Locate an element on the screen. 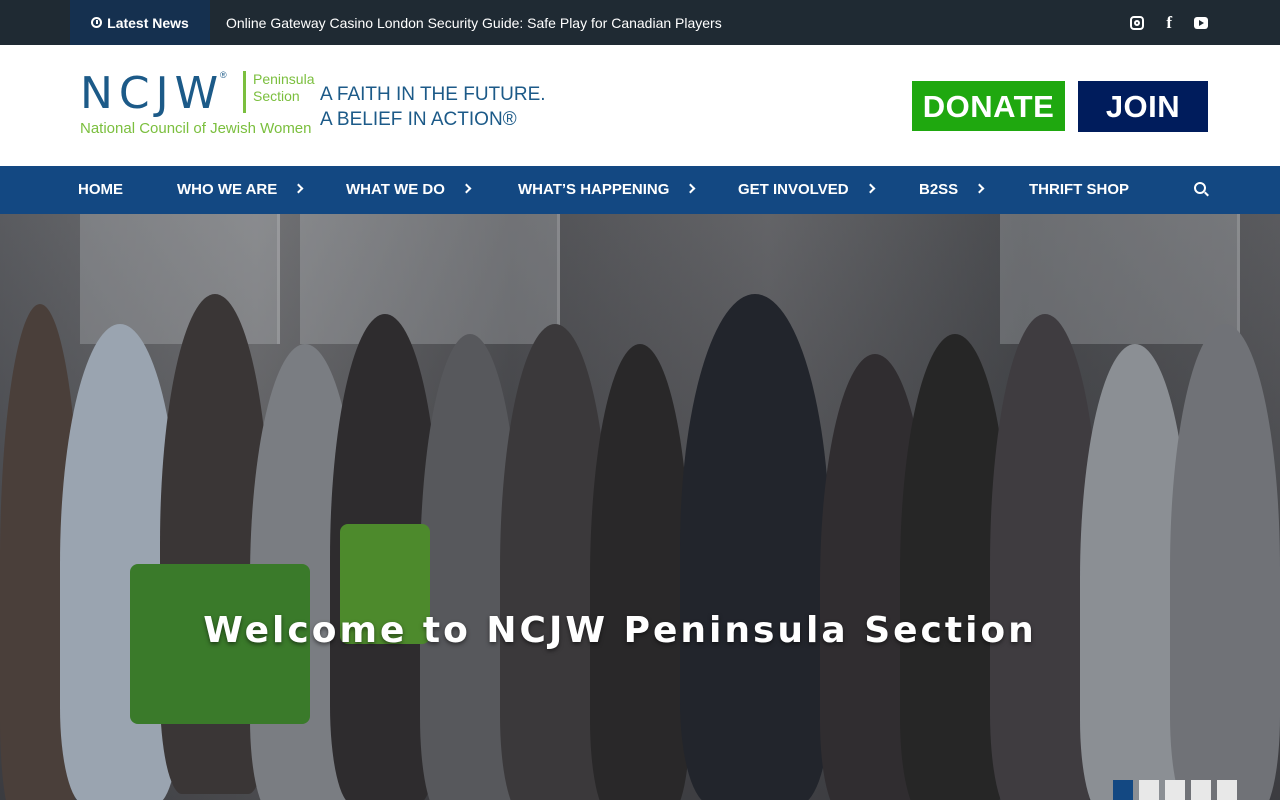 The width and height of the screenshot is (1280, 800). search-icon is located at coordinates (1200, 188).